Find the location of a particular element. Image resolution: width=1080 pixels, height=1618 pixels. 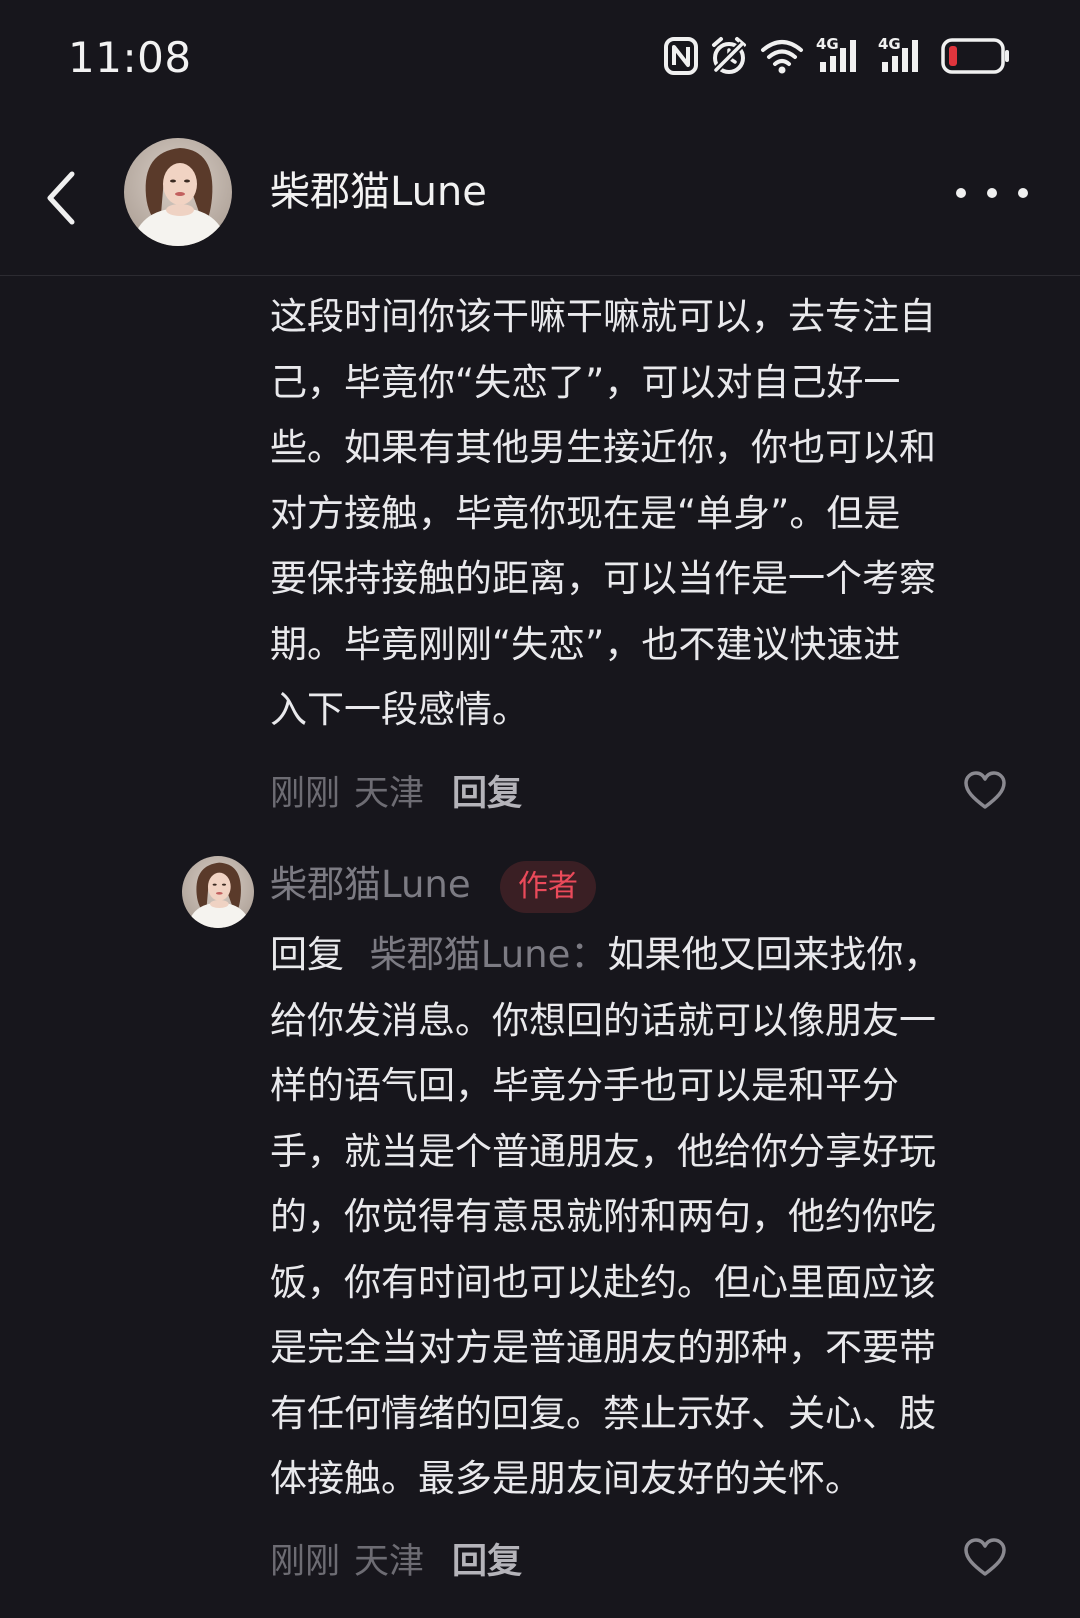

wifi-icon is located at coordinates (782, 56).